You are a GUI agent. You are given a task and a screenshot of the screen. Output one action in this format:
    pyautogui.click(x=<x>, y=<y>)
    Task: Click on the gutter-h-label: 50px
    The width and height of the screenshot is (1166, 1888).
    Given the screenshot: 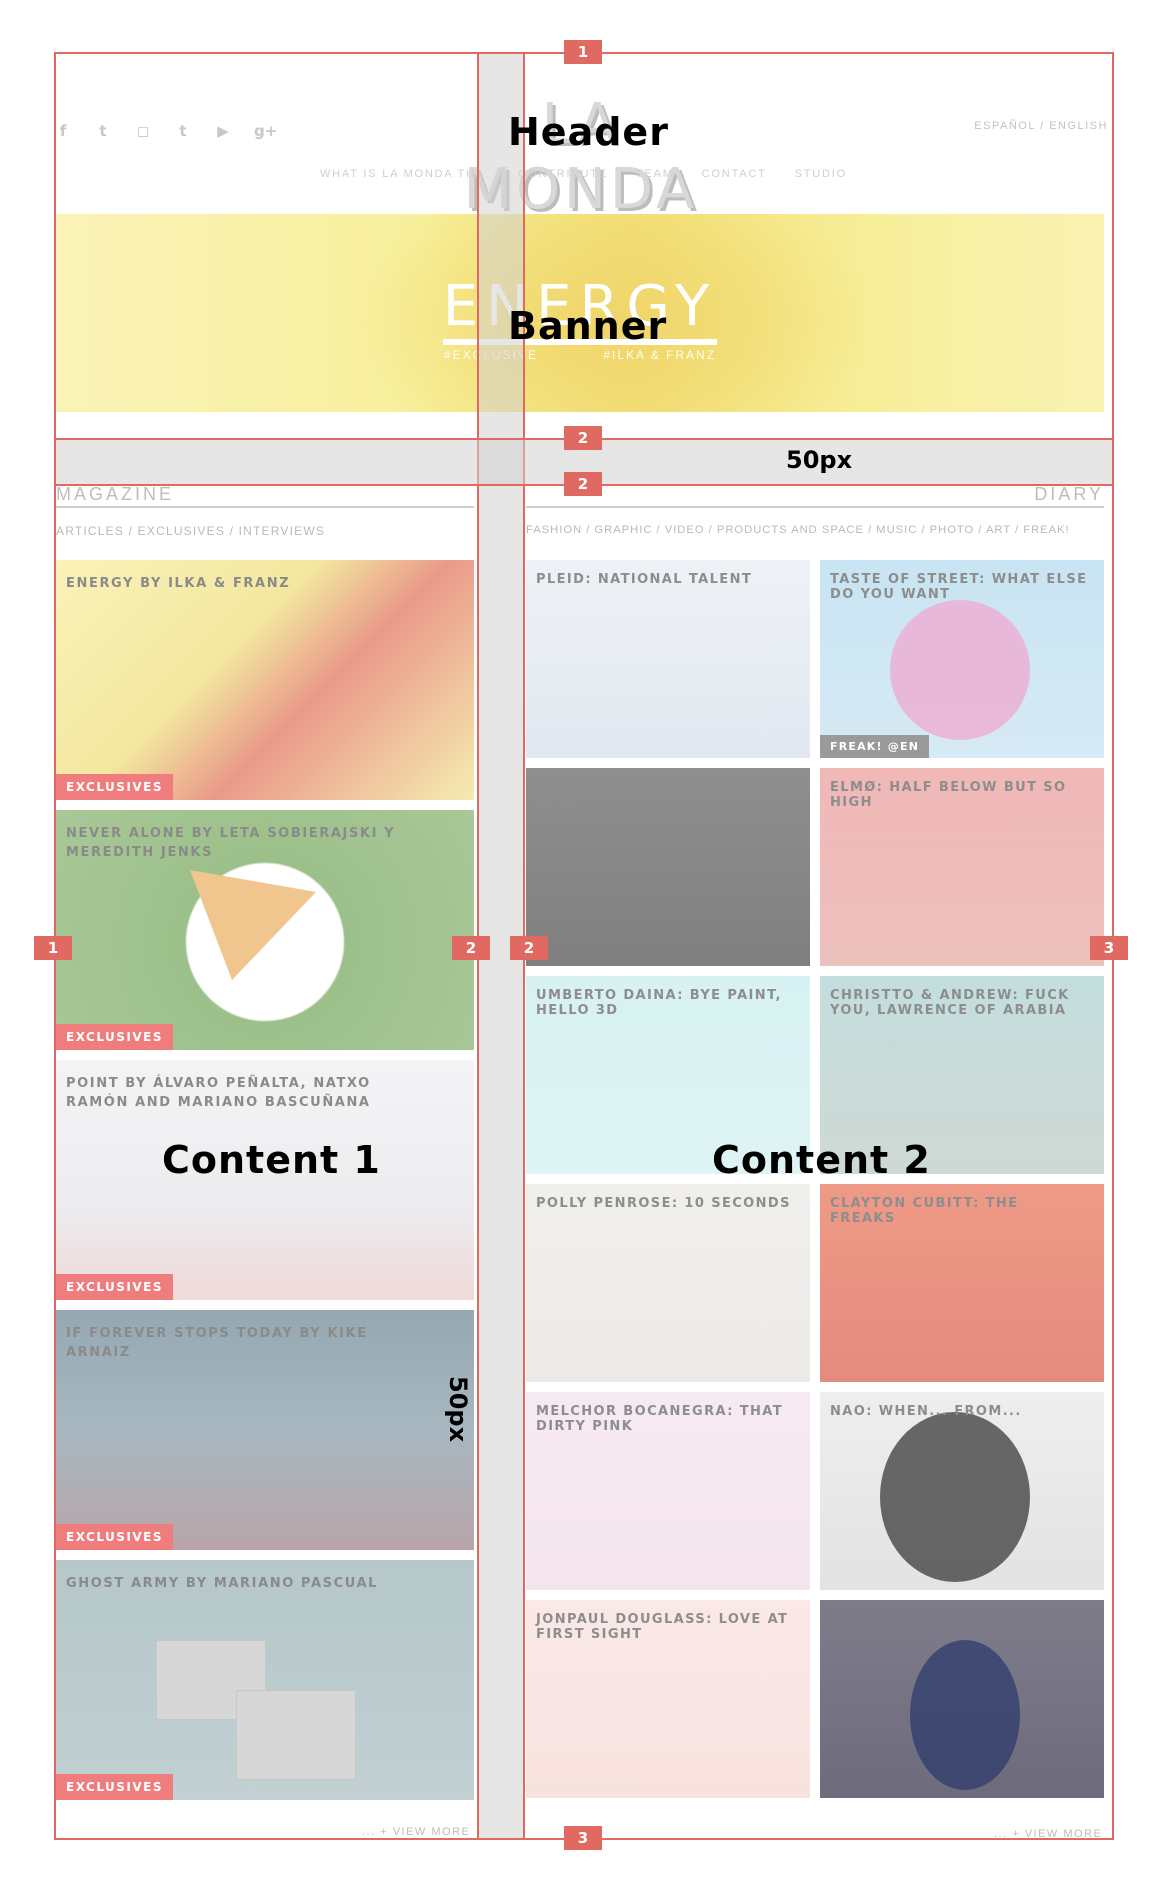 What is the action you would take?
    pyautogui.click(x=819, y=460)
    